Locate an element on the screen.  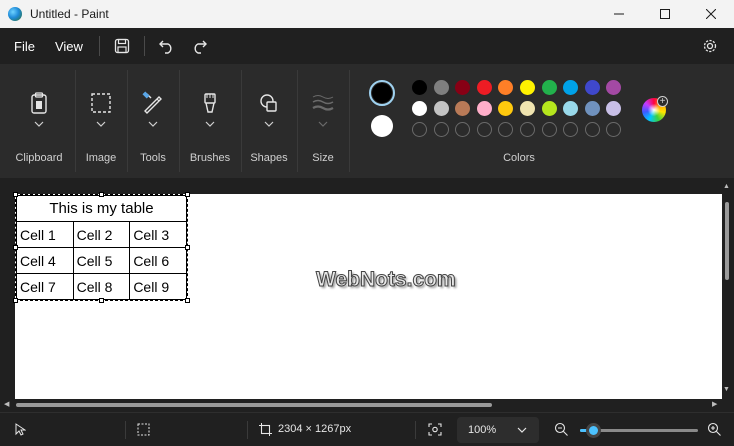
undo-button is located at coordinates (167, 46).